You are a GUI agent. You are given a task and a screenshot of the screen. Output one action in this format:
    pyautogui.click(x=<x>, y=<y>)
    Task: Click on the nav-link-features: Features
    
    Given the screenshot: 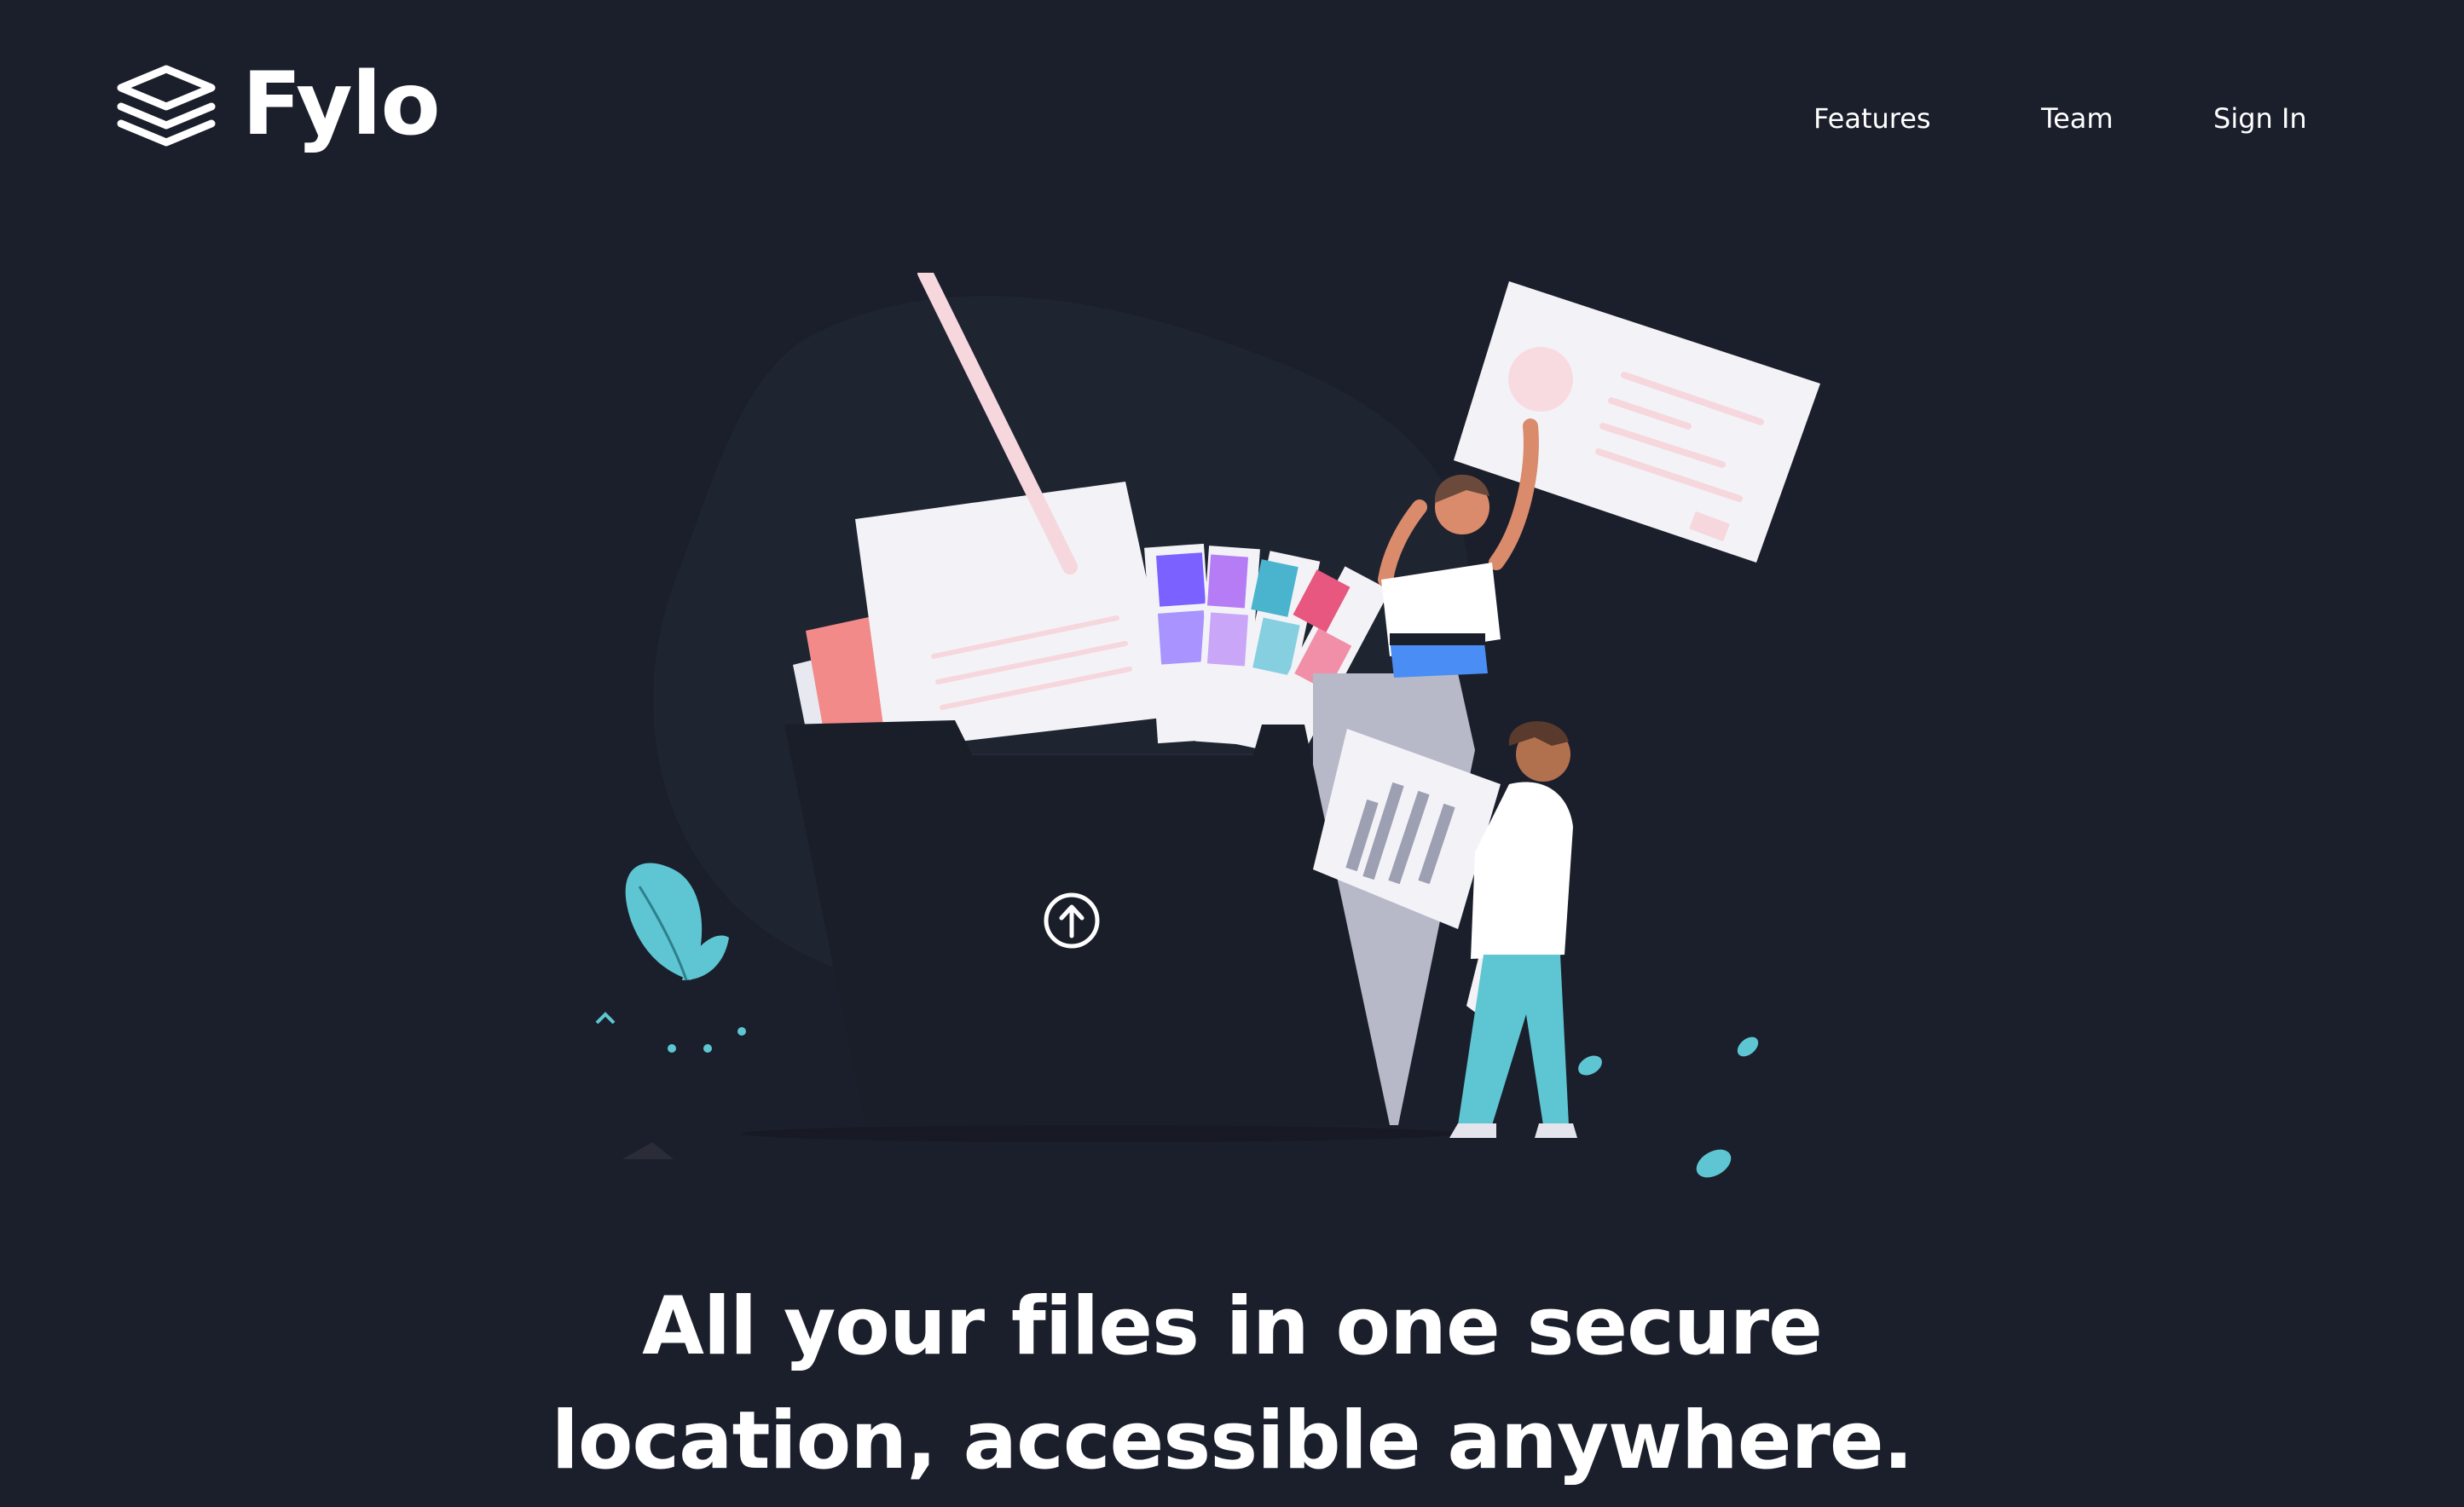 What is the action you would take?
    pyautogui.click(x=1872, y=118)
    